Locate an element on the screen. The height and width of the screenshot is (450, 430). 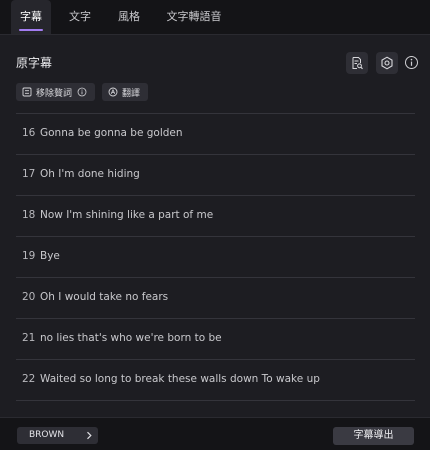
filter-text-icon is located at coordinates (27, 92).